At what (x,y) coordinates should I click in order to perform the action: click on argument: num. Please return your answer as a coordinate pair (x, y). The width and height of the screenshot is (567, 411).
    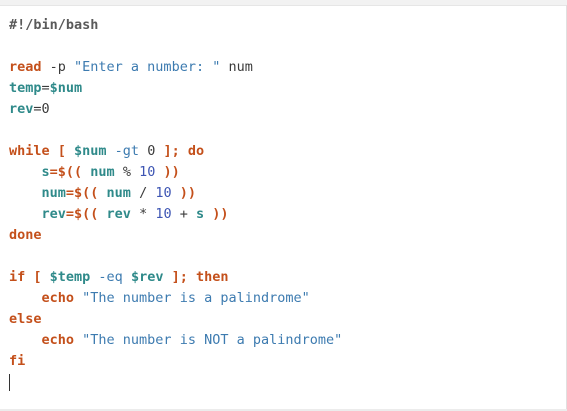
    Looking at the image, I should click on (236, 67).